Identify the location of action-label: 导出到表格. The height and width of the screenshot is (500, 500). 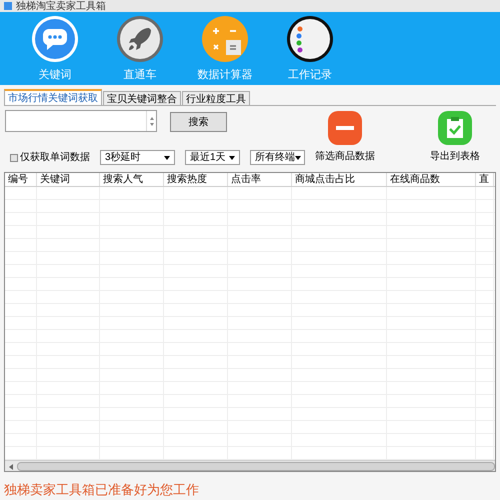
(455, 156).